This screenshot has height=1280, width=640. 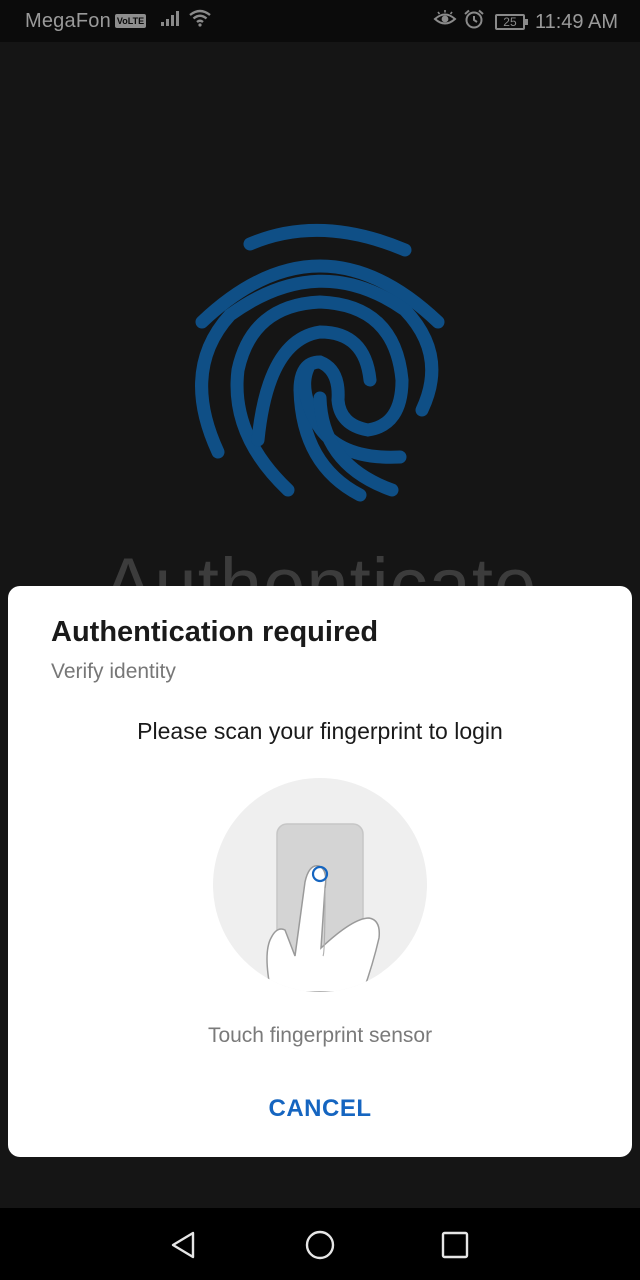 I want to click on eye-comfort-icon, so click(x=445, y=22).